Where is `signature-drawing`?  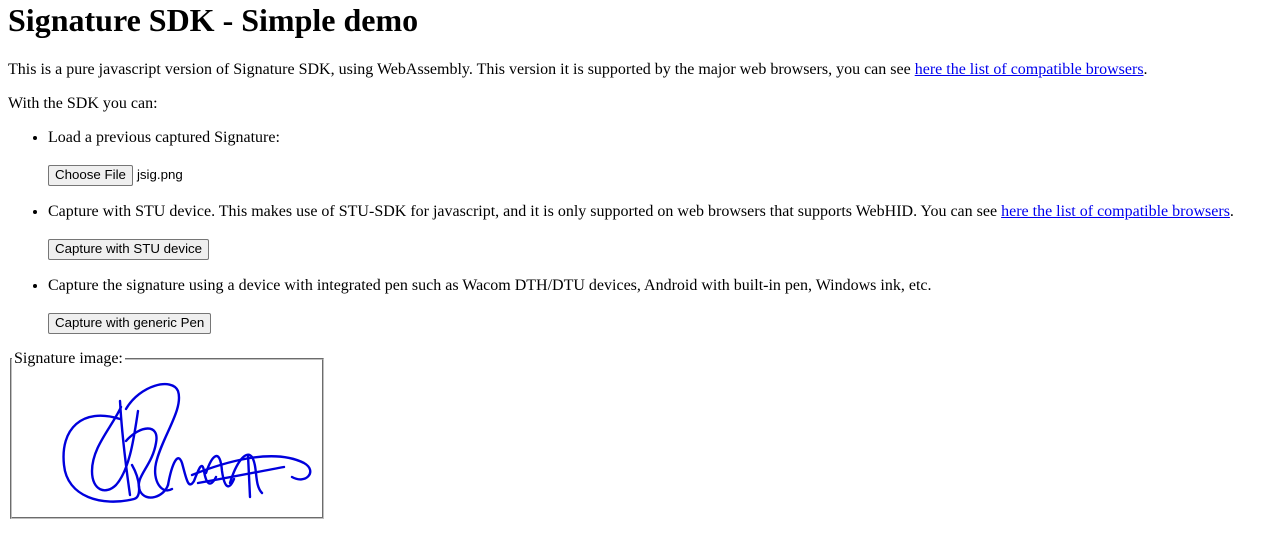
signature-drawing is located at coordinates (187, 442).